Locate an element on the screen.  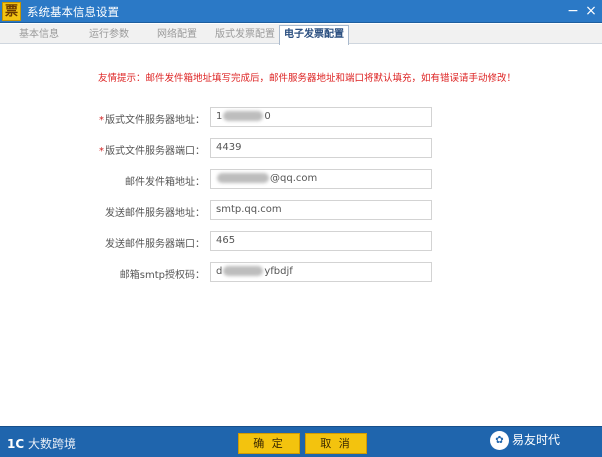
wechat-icon: ✿ is located at coordinates (499, 440).